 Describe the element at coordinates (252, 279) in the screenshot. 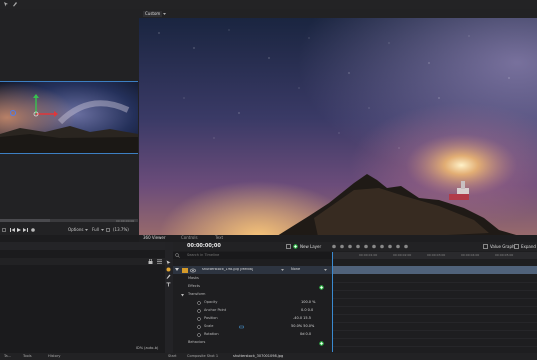

I see `property-row: Masks` at that location.